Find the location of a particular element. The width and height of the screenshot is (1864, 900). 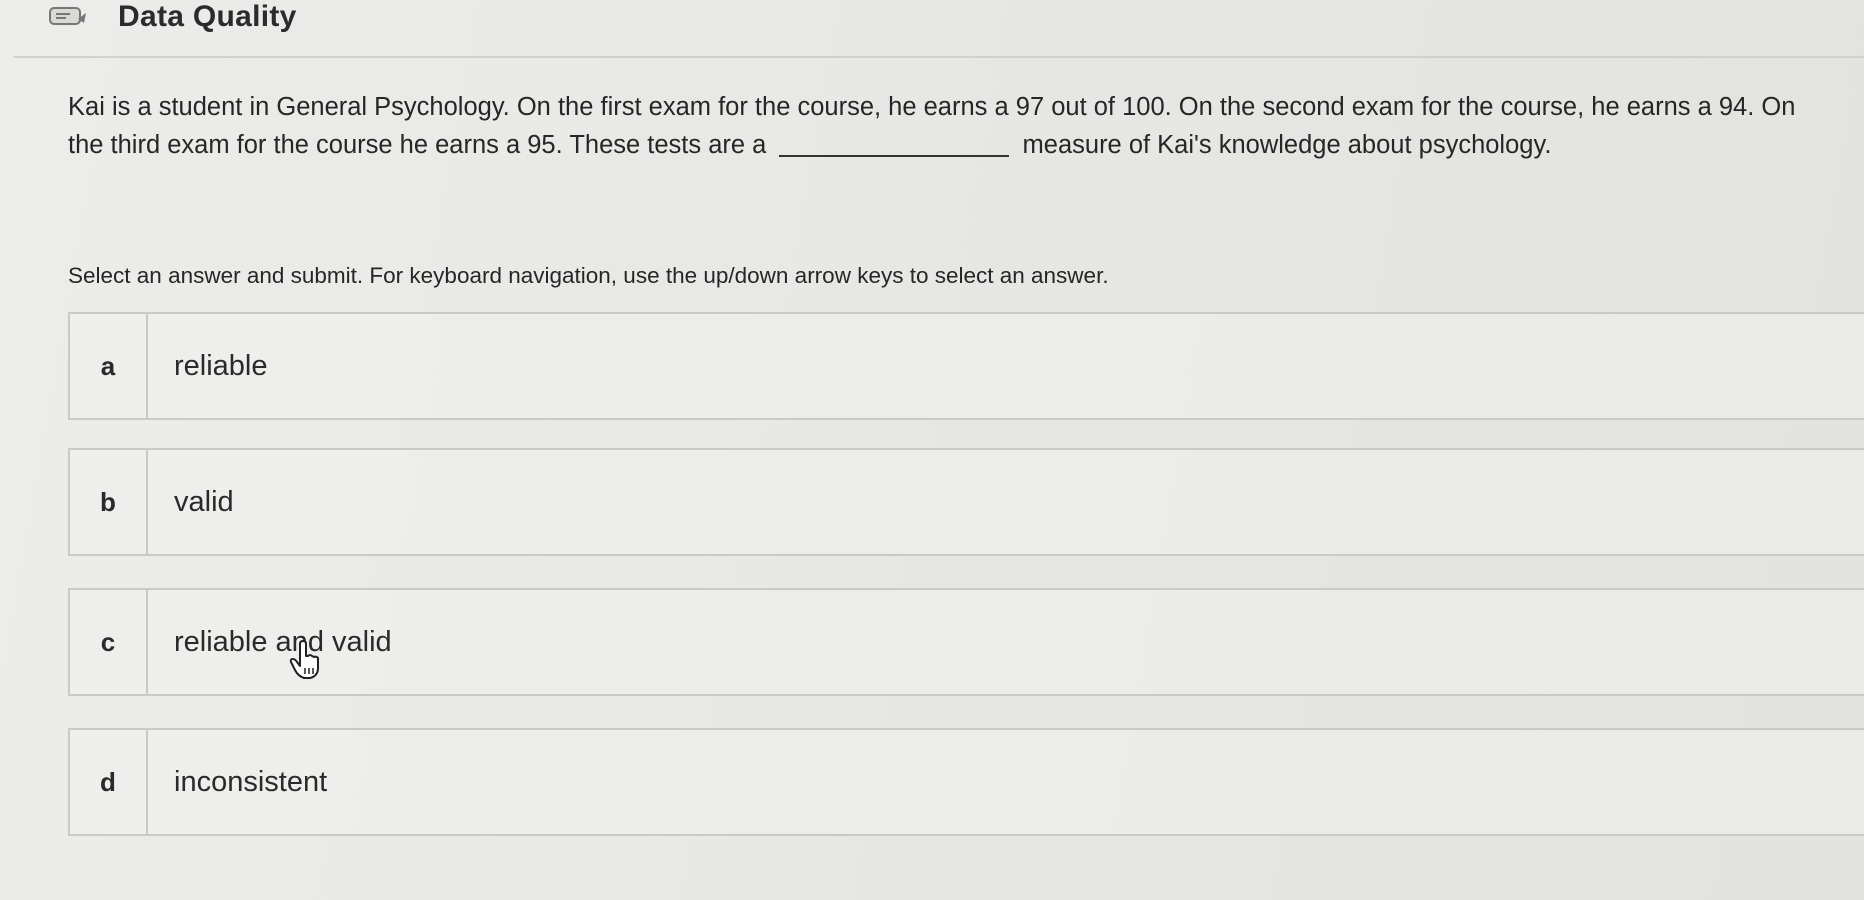

choice-c: c reliable and valid is located at coordinates (966, 642).